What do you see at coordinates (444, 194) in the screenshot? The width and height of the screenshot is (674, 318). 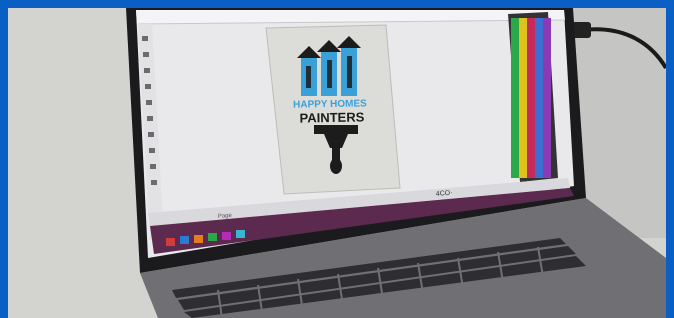 I see `zoom-readout: 4CO·` at bounding box center [444, 194].